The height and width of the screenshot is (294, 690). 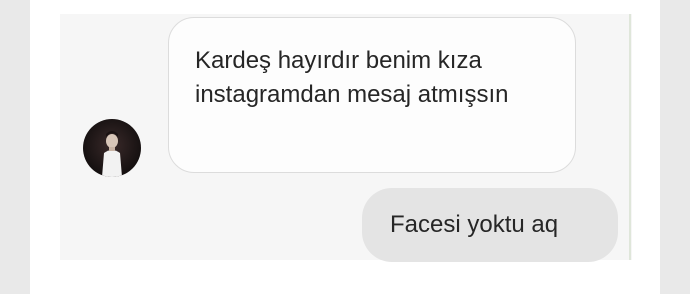 I want to click on outgoing-message-bubble: Facesi yoktu aq, so click(x=490, y=225).